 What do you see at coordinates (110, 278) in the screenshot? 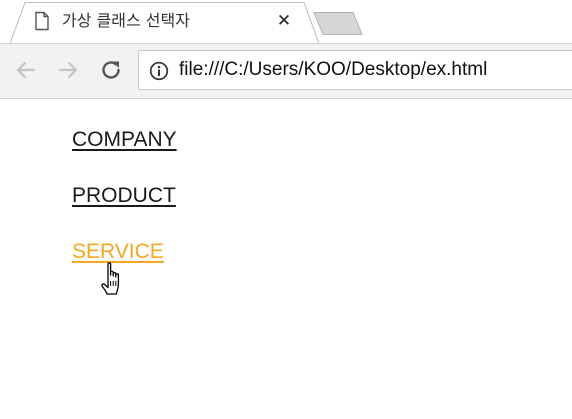
I see `hand-pointer-icon` at bounding box center [110, 278].